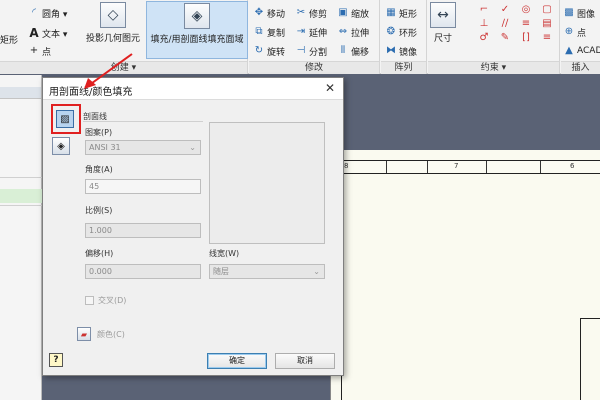 This screenshot has width=600, height=400. What do you see at coordinates (493, 67) in the screenshot?
I see `group-label-constrain: 约束 ▾` at bounding box center [493, 67].